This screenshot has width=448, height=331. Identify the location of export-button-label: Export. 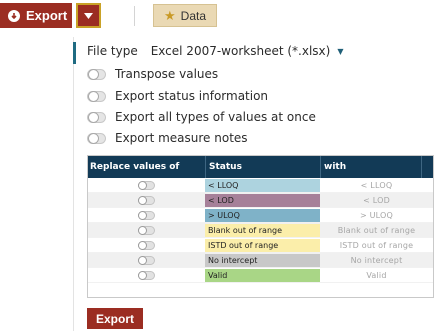
(47, 15).